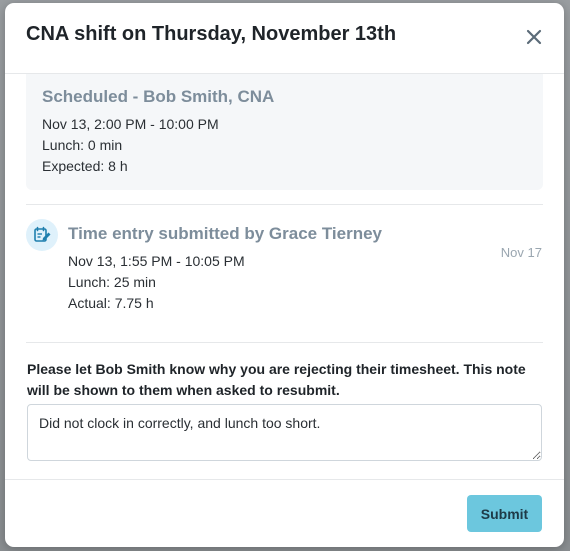 The width and height of the screenshot is (570, 551). I want to click on footer-divider, so click(284, 479).